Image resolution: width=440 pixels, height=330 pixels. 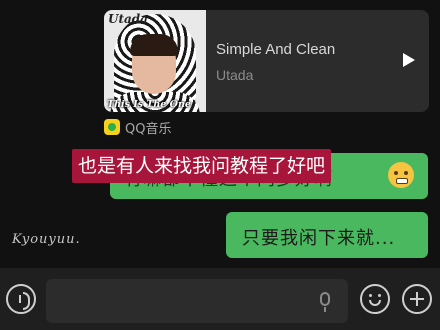 I want to click on plus-icon, so click(x=417, y=299).